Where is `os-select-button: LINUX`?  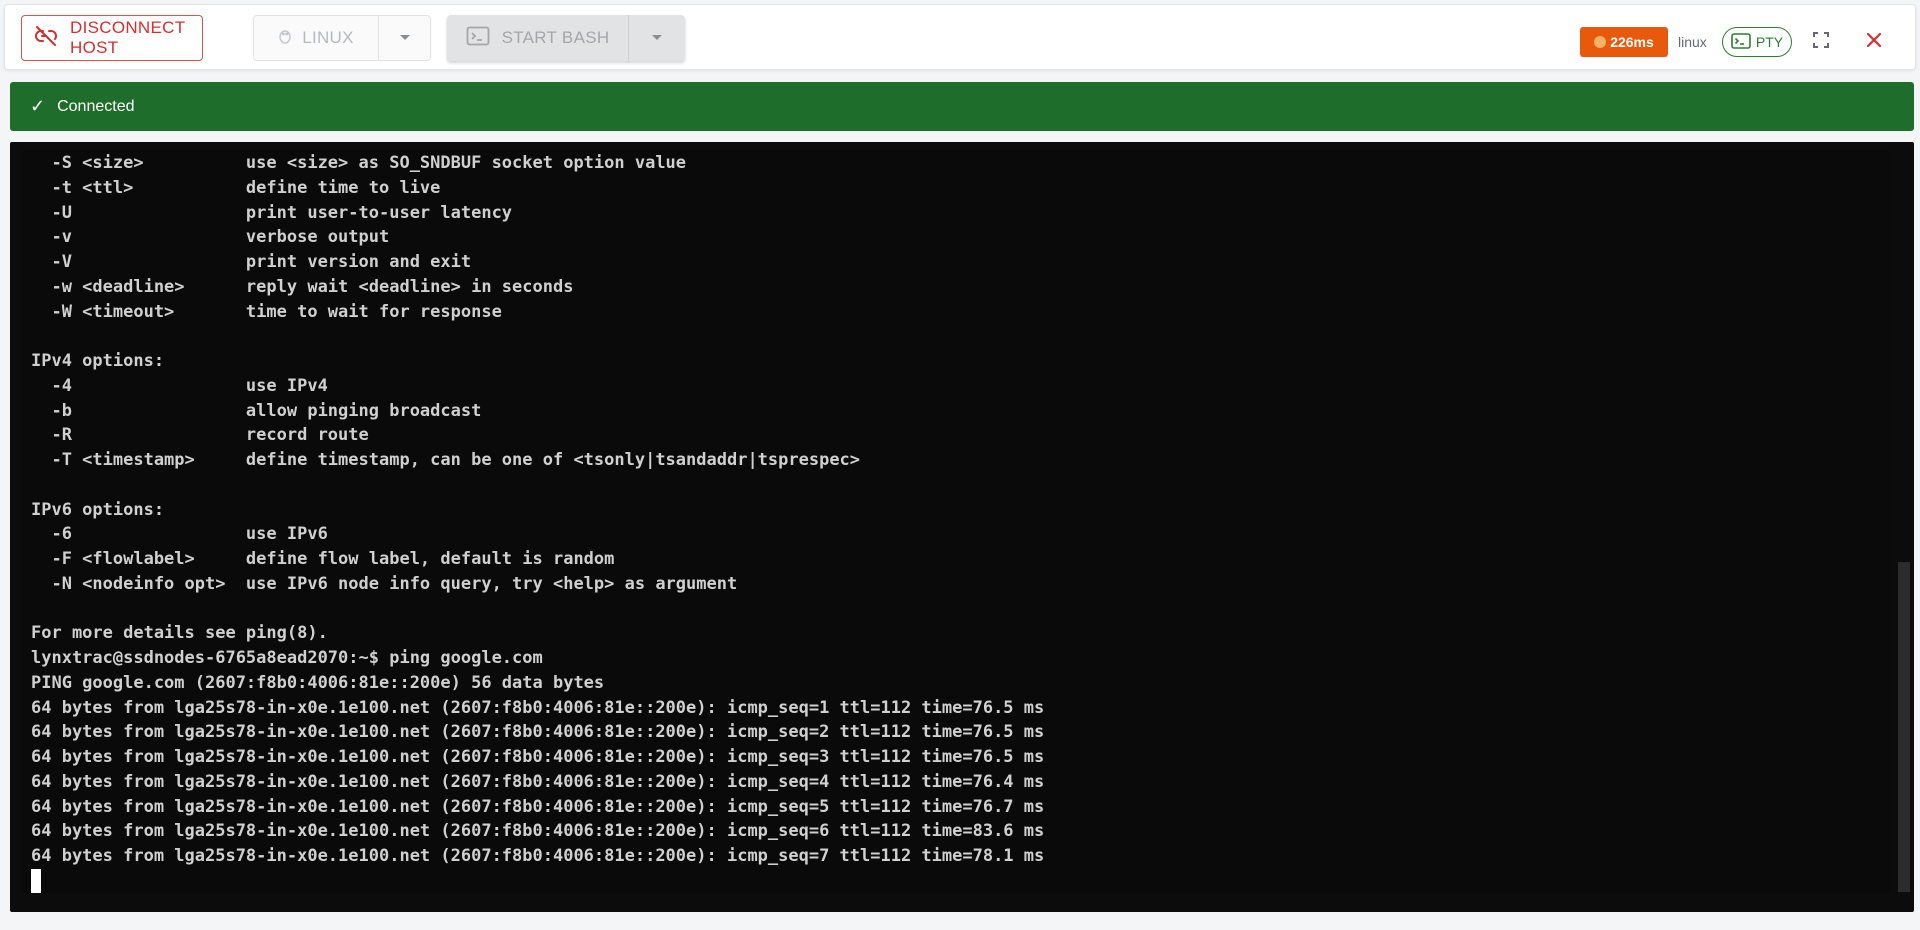 os-select-button: LINUX is located at coordinates (316, 38).